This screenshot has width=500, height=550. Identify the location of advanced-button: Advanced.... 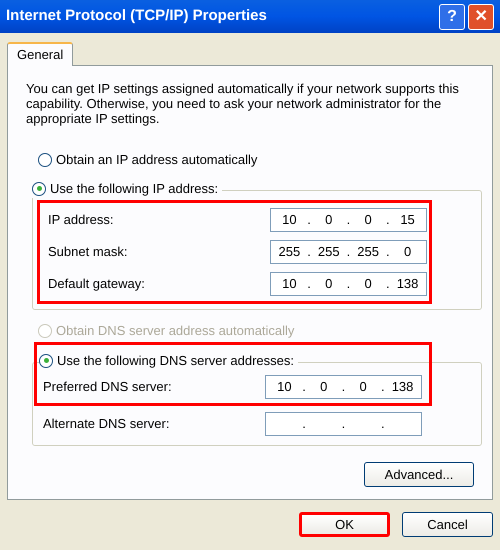
(419, 474).